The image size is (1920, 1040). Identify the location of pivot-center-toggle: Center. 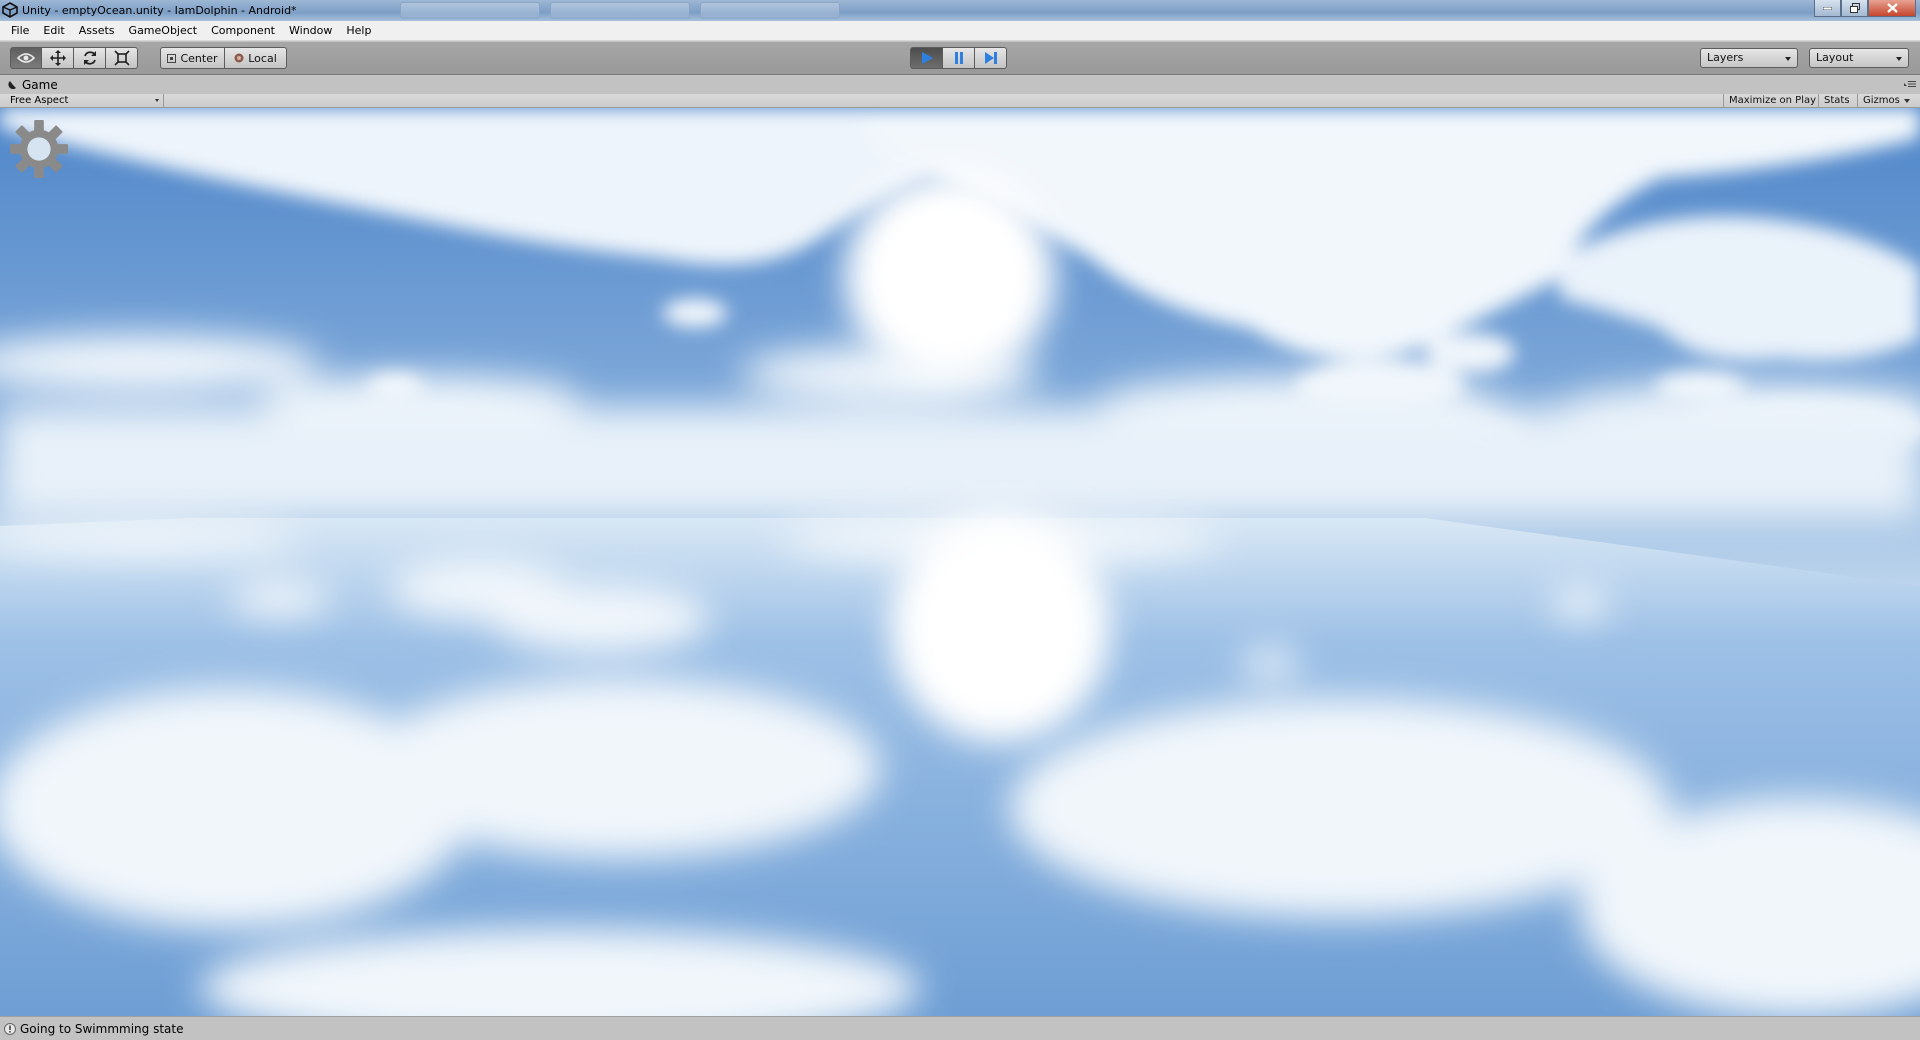
(192, 58).